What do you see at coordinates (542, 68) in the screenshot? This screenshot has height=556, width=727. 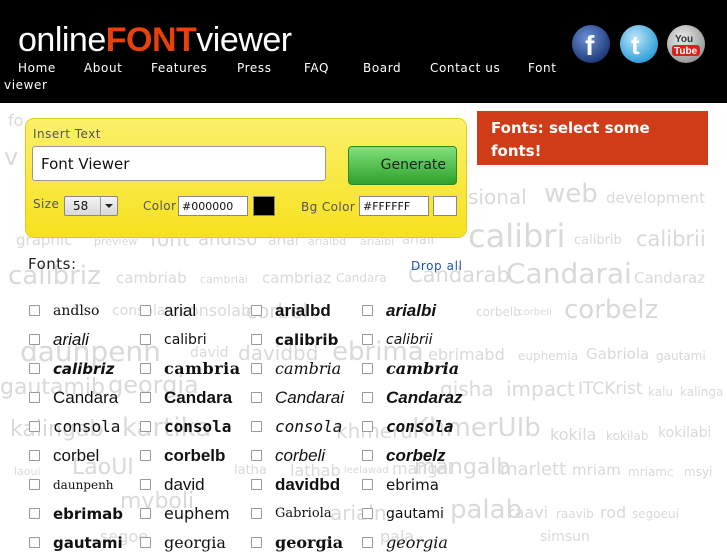 I see `nav-font-viewer-1: Font` at bounding box center [542, 68].